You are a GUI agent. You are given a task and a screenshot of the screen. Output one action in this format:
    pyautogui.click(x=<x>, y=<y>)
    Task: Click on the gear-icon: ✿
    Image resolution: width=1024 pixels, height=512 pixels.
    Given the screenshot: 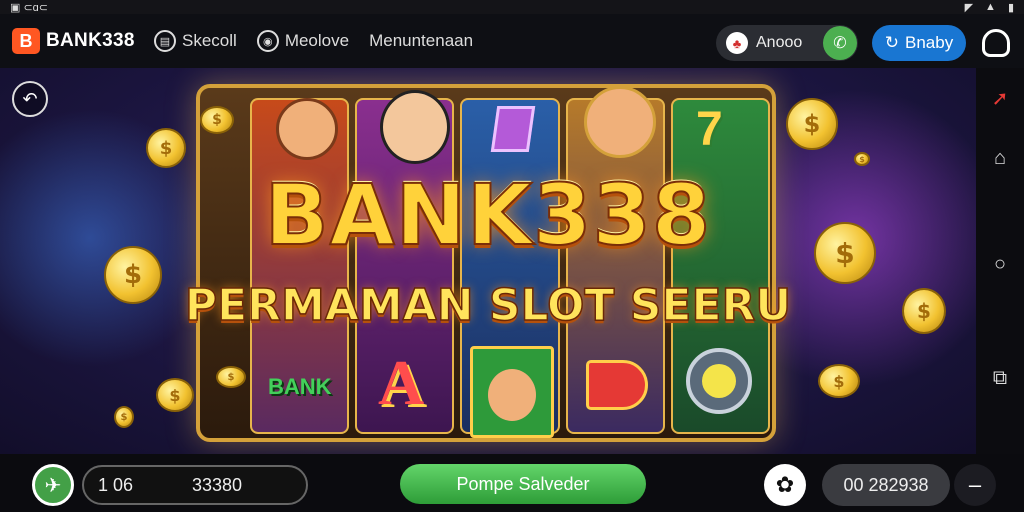 What is the action you would take?
    pyautogui.click(x=785, y=485)
    